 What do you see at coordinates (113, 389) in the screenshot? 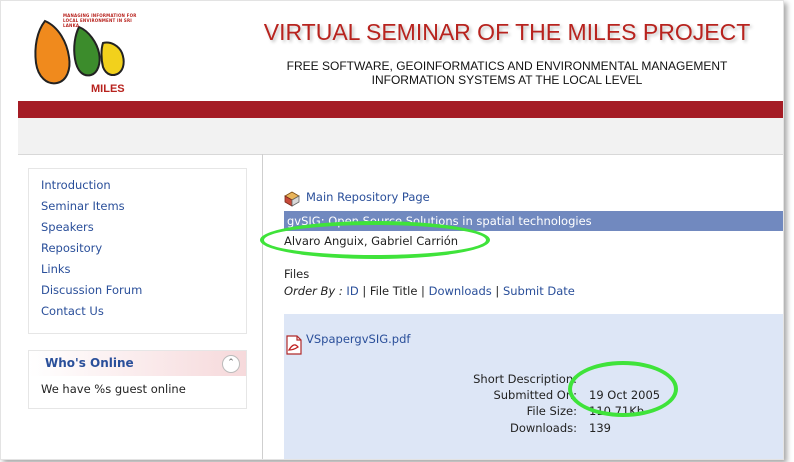
I see `whos-online-text: We have %s guest online` at bounding box center [113, 389].